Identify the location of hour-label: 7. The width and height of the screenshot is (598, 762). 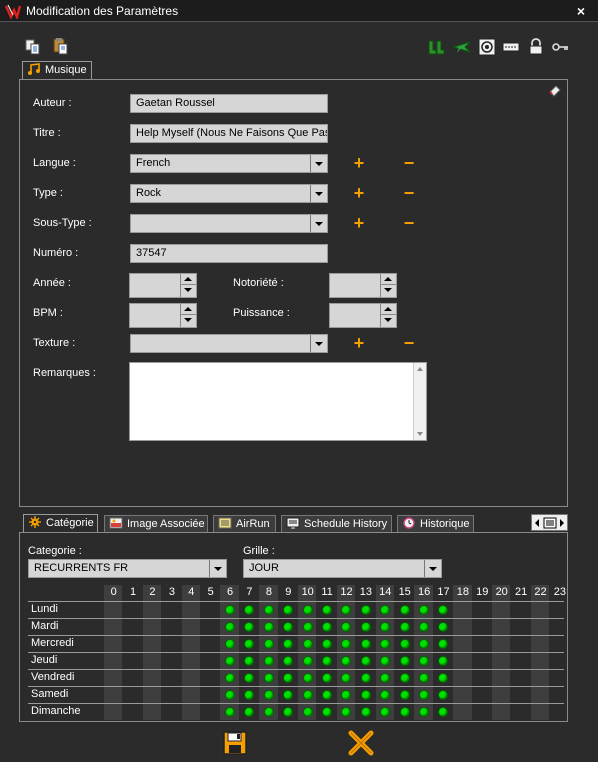
(249, 592).